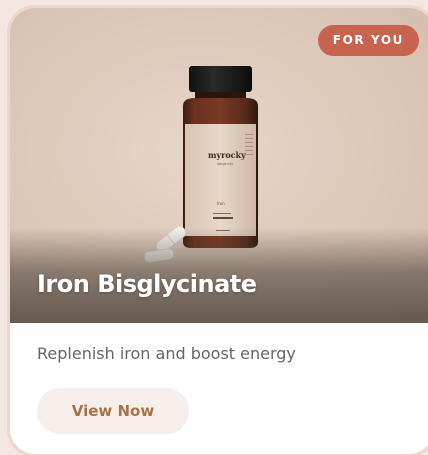 The height and width of the screenshot is (455, 428). What do you see at coordinates (113, 411) in the screenshot?
I see `view-now-button: View Now` at bounding box center [113, 411].